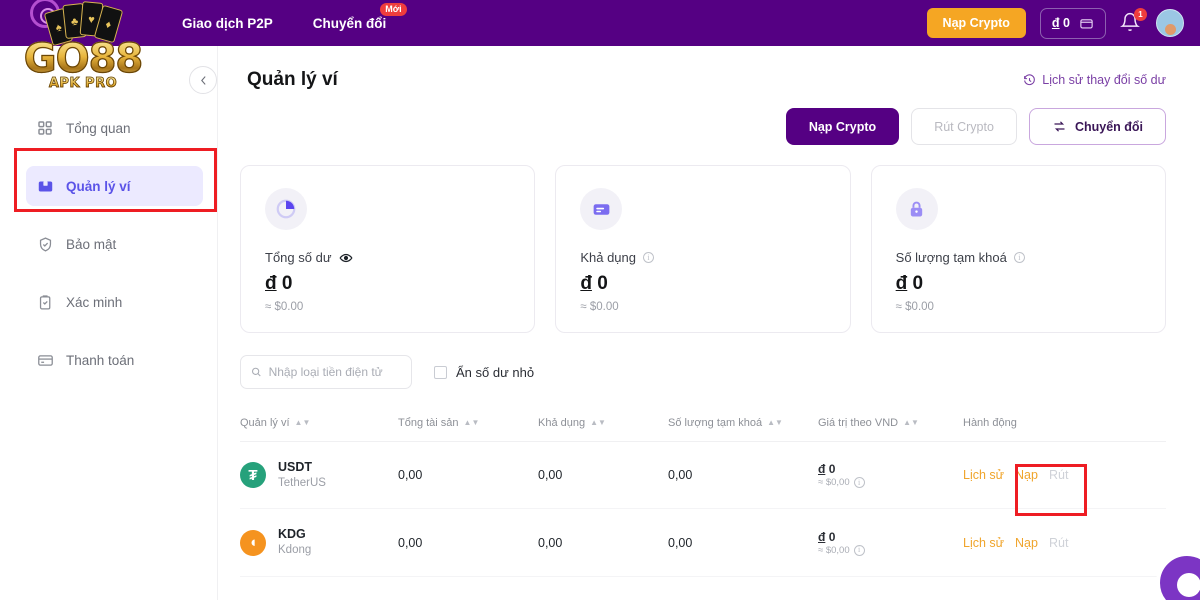  I want to click on user-avatar, so click(1170, 23).